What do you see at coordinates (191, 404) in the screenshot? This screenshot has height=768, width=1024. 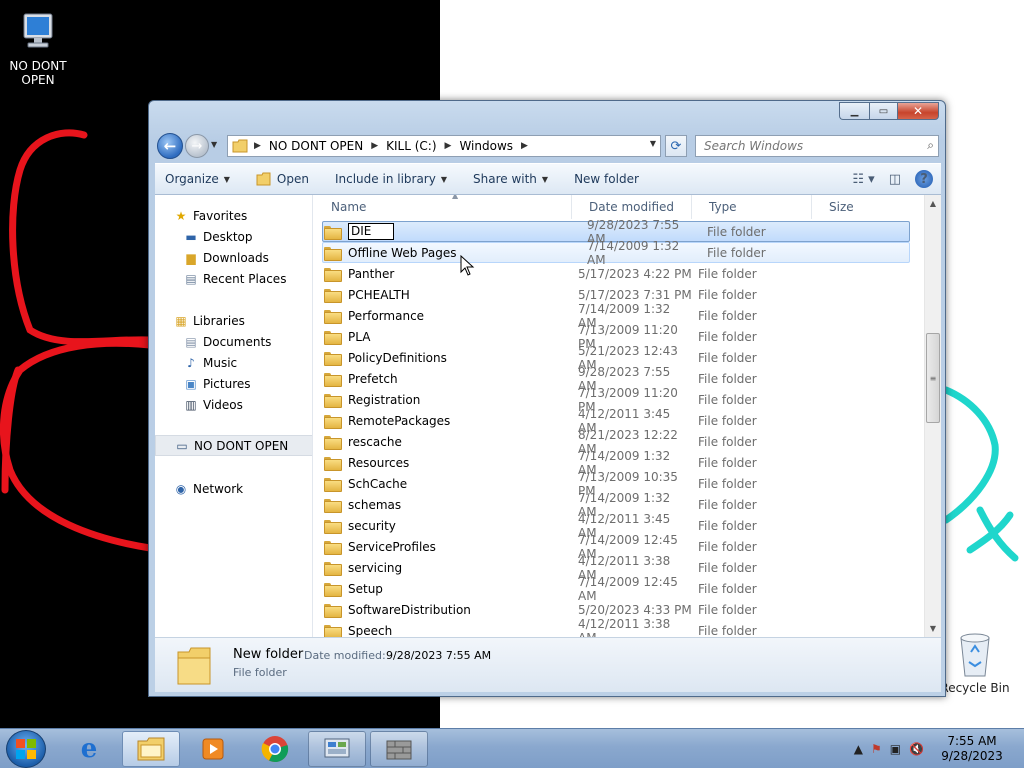 I see `videos-icon: ▥` at bounding box center [191, 404].